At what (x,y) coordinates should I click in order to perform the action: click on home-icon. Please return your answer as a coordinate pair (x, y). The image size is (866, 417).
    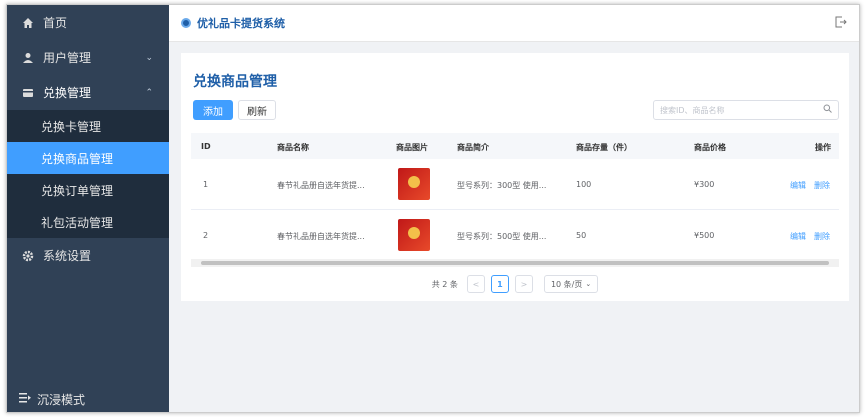
    Looking at the image, I should click on (28, 23).